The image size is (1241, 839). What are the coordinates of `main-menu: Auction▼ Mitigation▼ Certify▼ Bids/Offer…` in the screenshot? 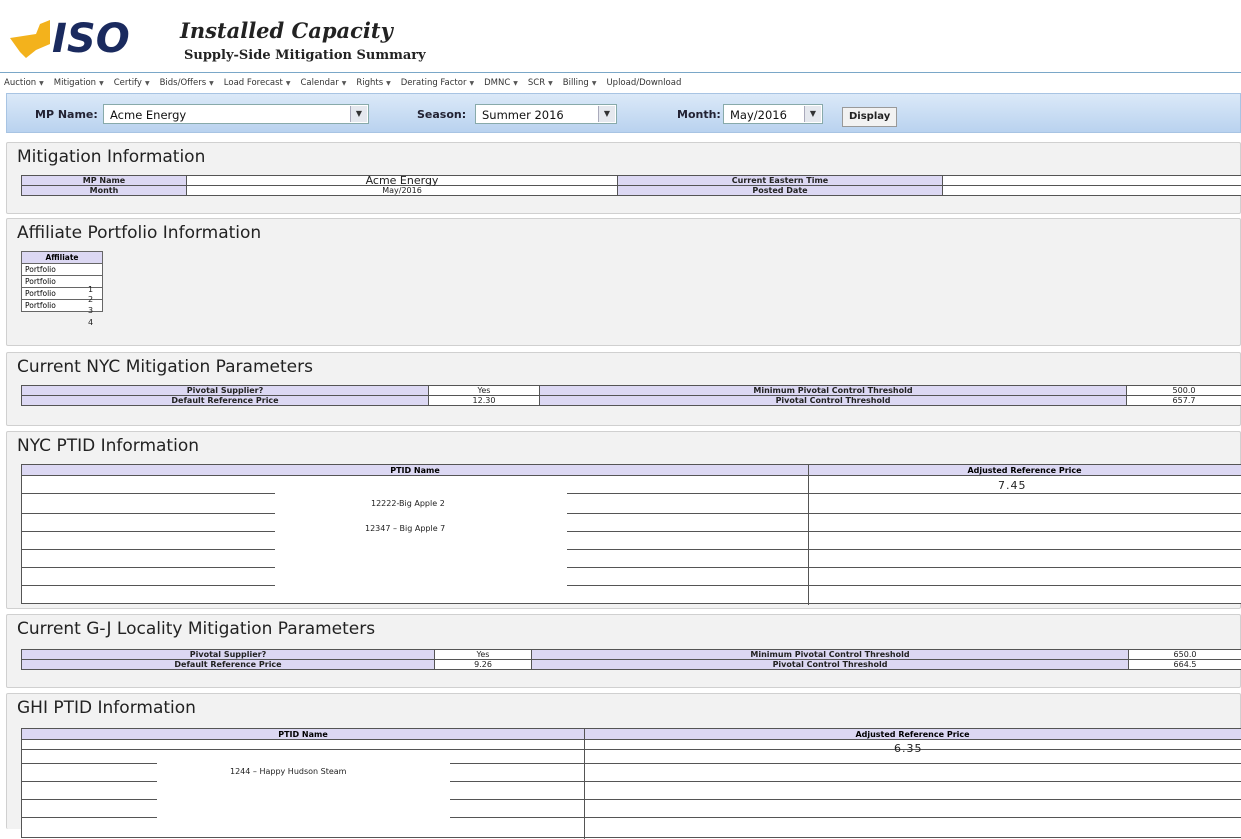 It's located at (620, 82).